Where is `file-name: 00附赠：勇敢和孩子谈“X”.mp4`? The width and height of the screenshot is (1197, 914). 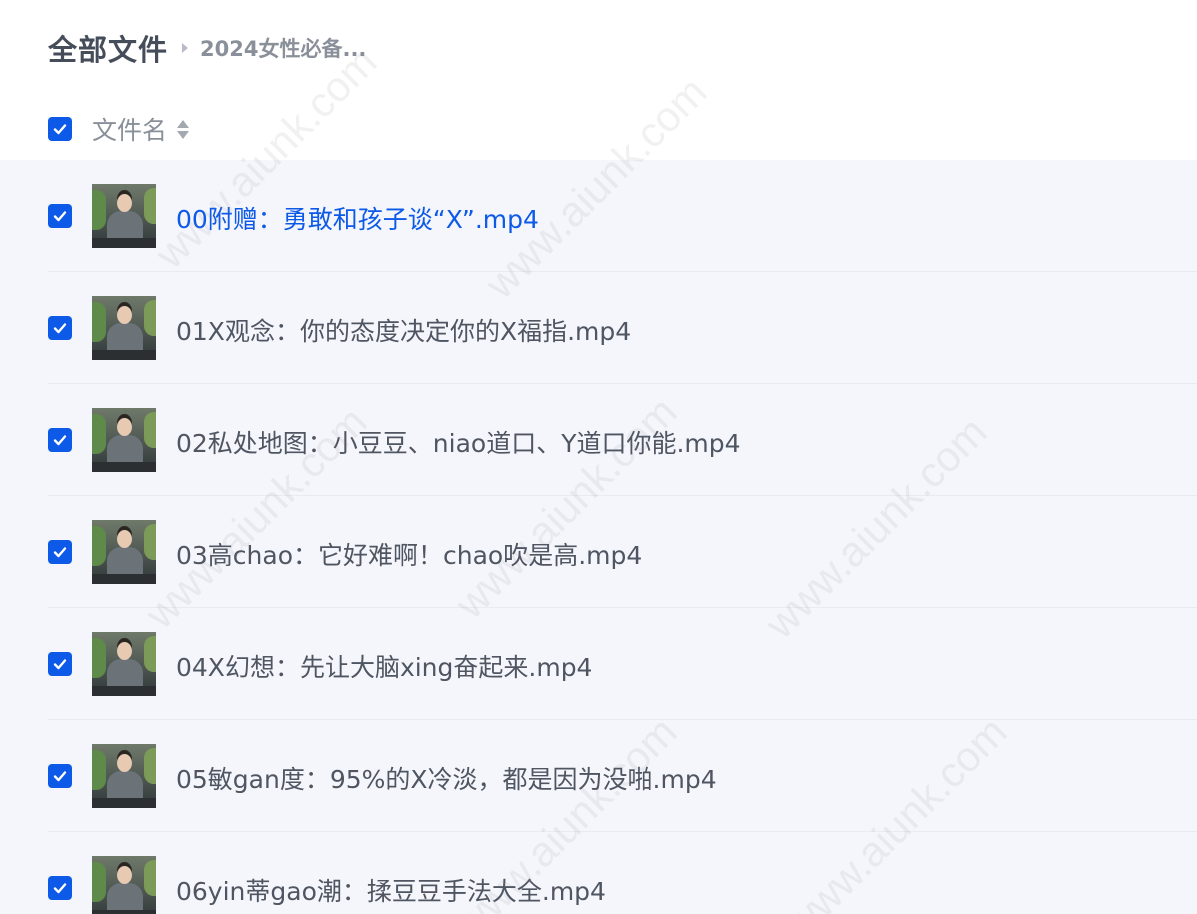
file-name: 00附赠：勇敢和孩子谈“X”.mp4 is located at coordinates (357, 218).